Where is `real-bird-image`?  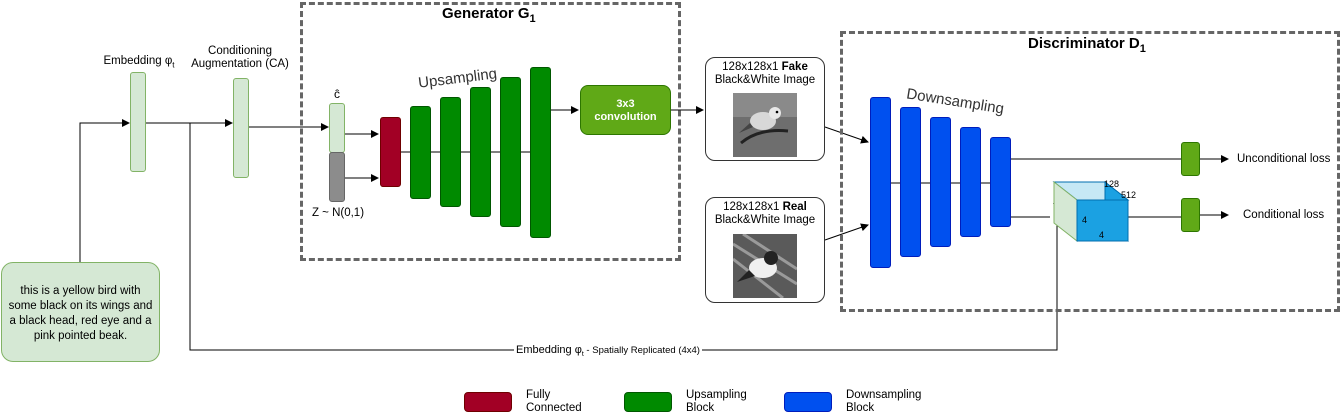
real-bird-image is located at coordinates (765, 266).